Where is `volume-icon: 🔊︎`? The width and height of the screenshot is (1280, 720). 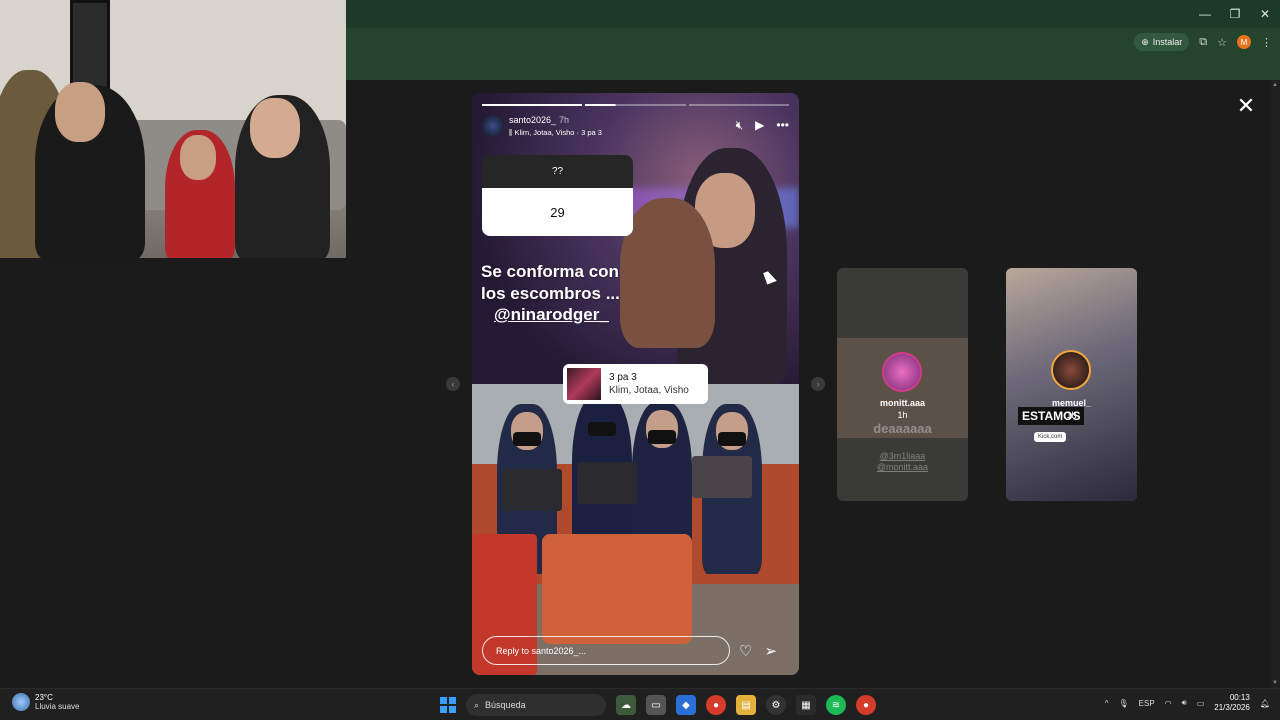
volume-icon: 🔊︎ is located at coordinates (1184, 703).